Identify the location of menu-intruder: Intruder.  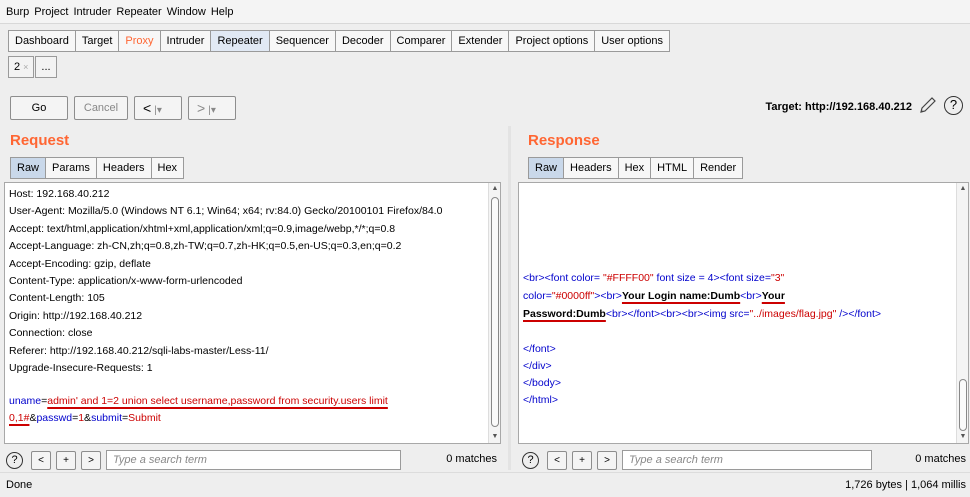
(93, 12).